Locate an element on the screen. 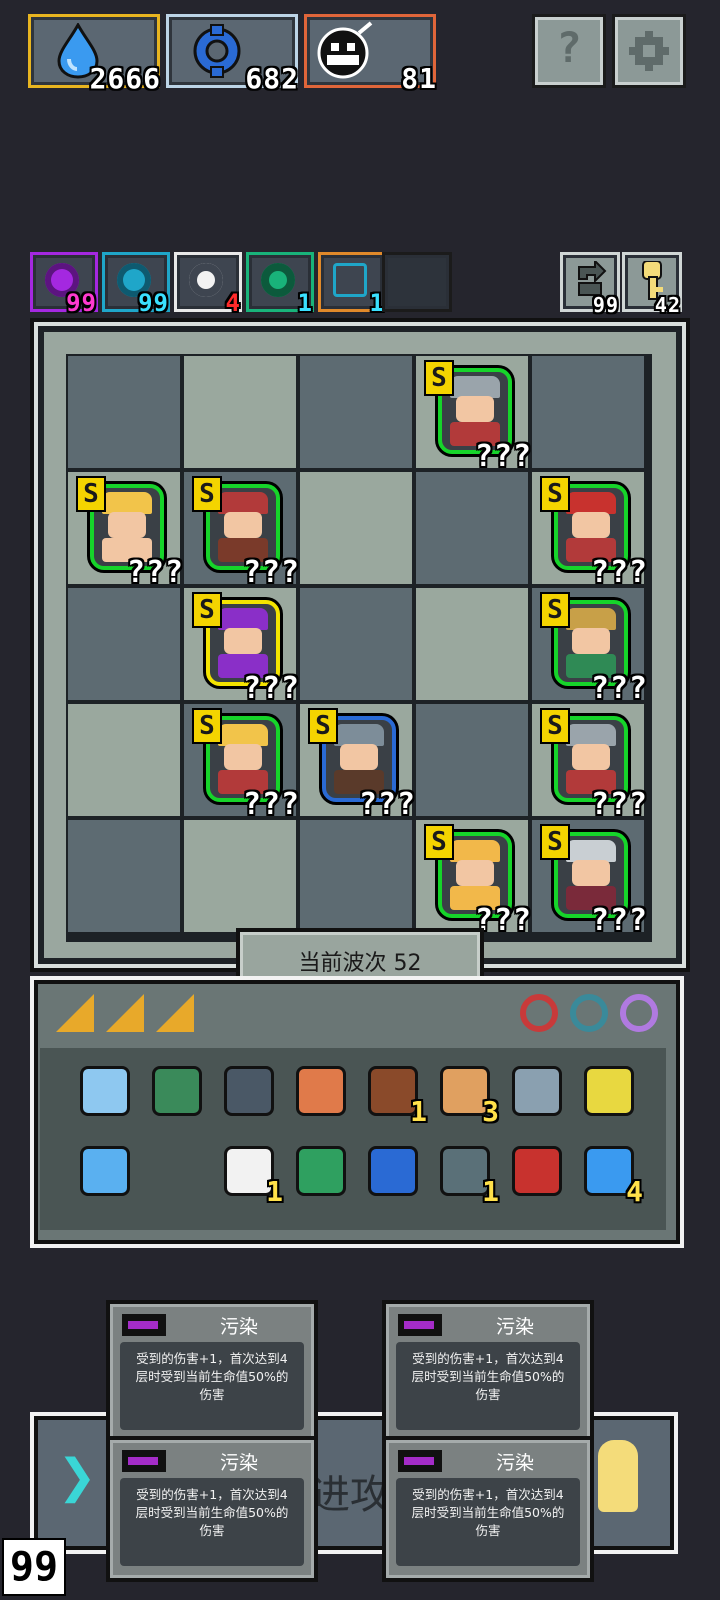  tooltip-line: 层时受到当前生命值50%的 is located at coordinates (488, 1376).